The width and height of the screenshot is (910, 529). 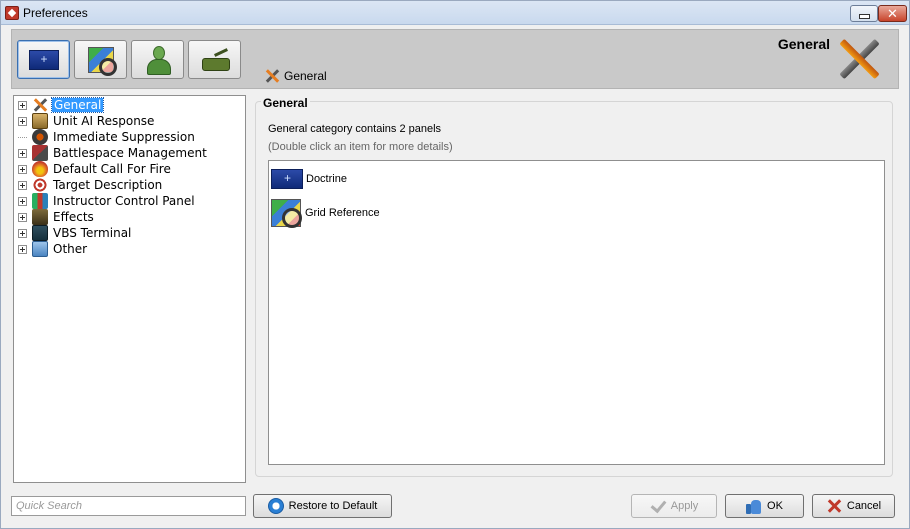 I want to click on header-band: General General, so click(x=455, y=59).